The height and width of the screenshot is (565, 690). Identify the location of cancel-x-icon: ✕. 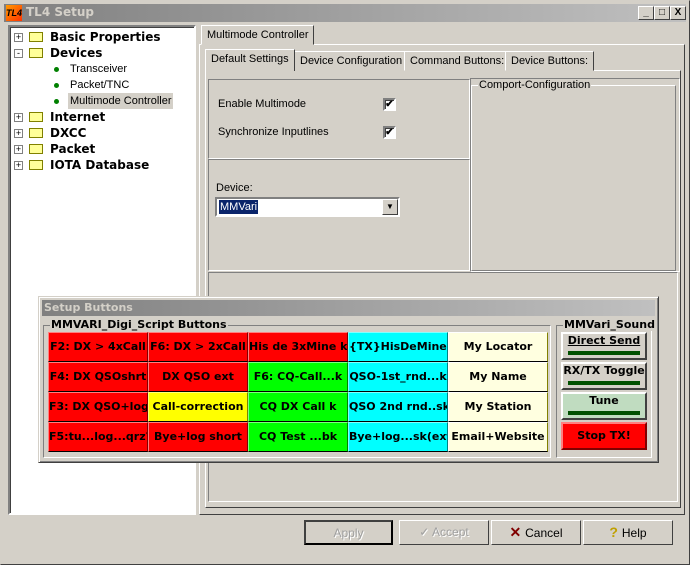
(517, 532).